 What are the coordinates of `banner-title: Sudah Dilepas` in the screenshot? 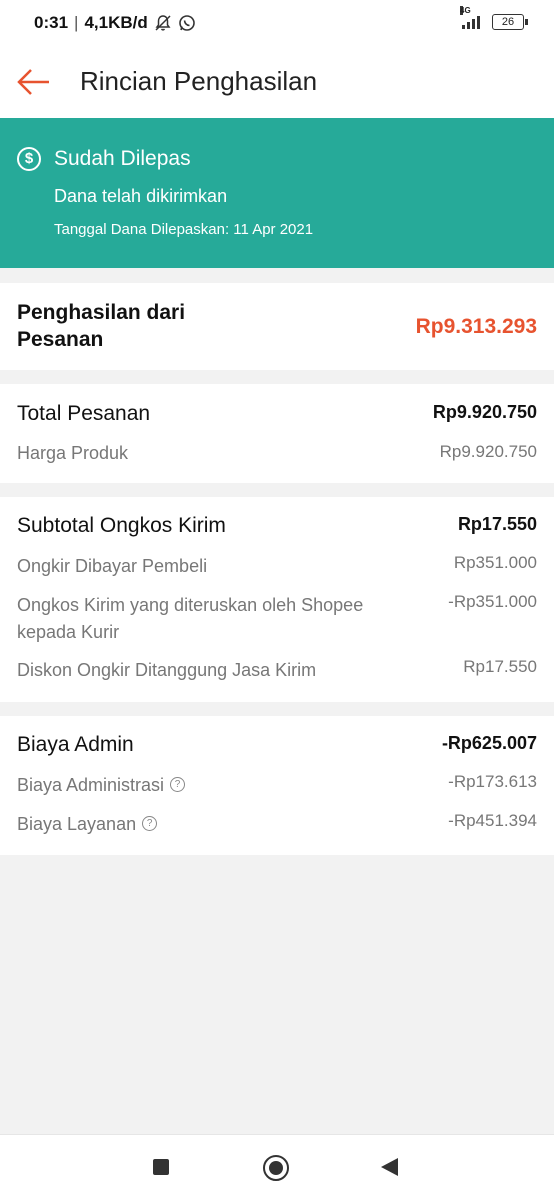 It's located at (122, 158).